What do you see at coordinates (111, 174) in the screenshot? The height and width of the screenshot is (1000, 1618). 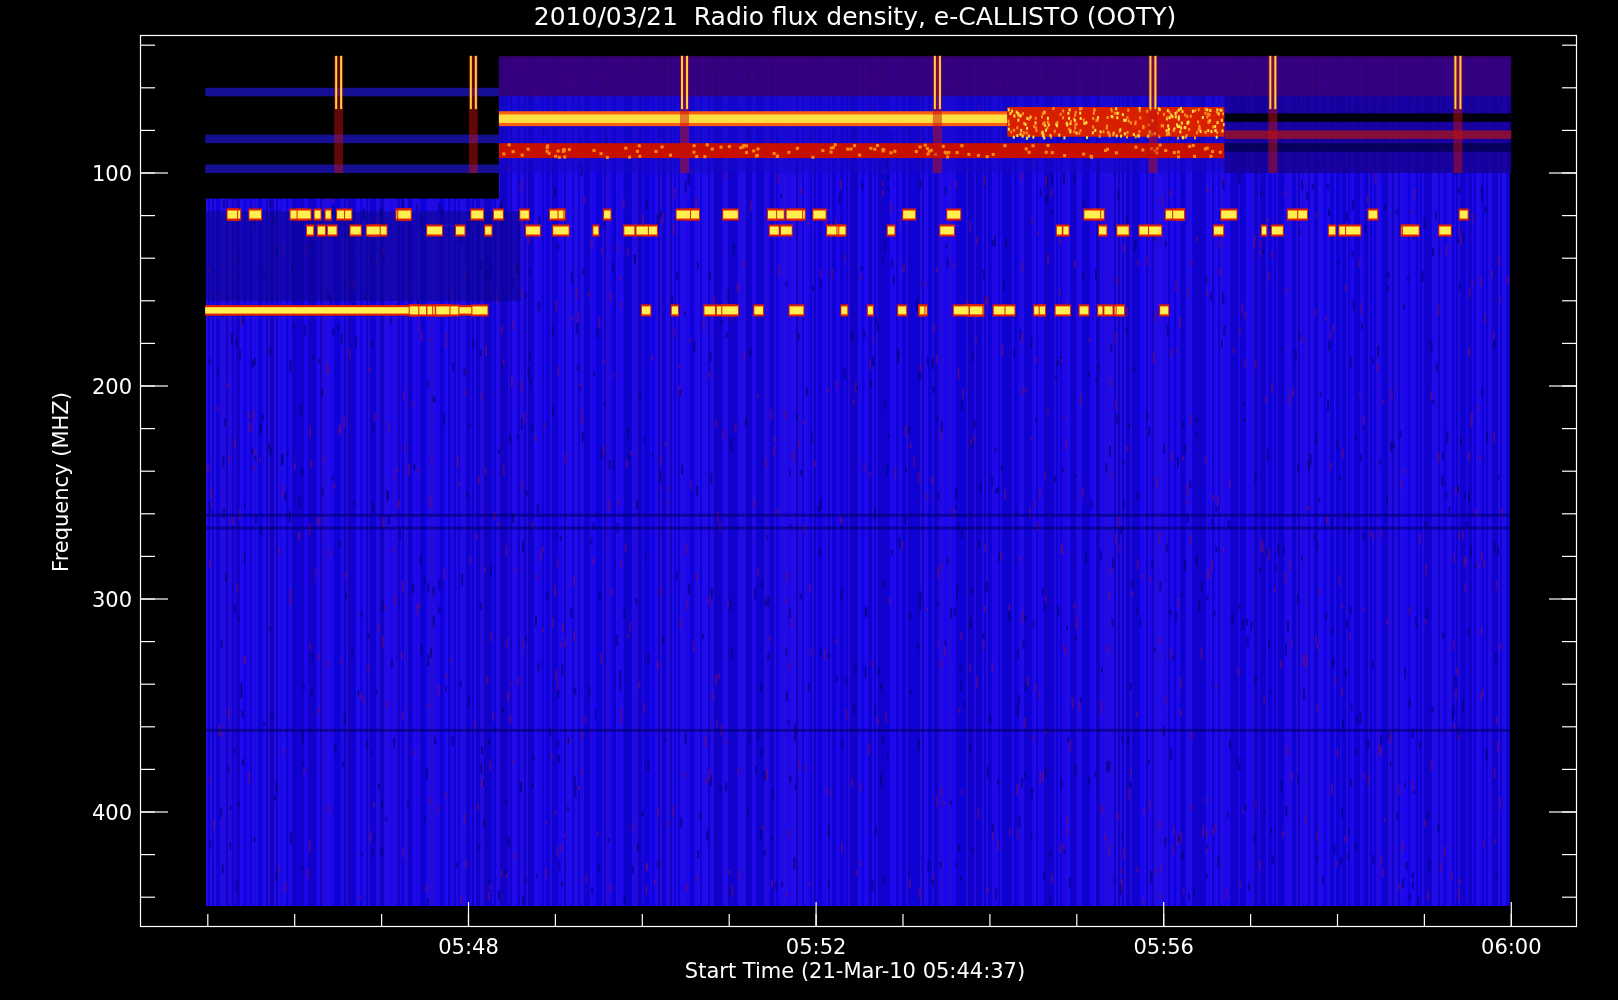 I see `y-tick-label: 100` at bounding box center [111, 174].